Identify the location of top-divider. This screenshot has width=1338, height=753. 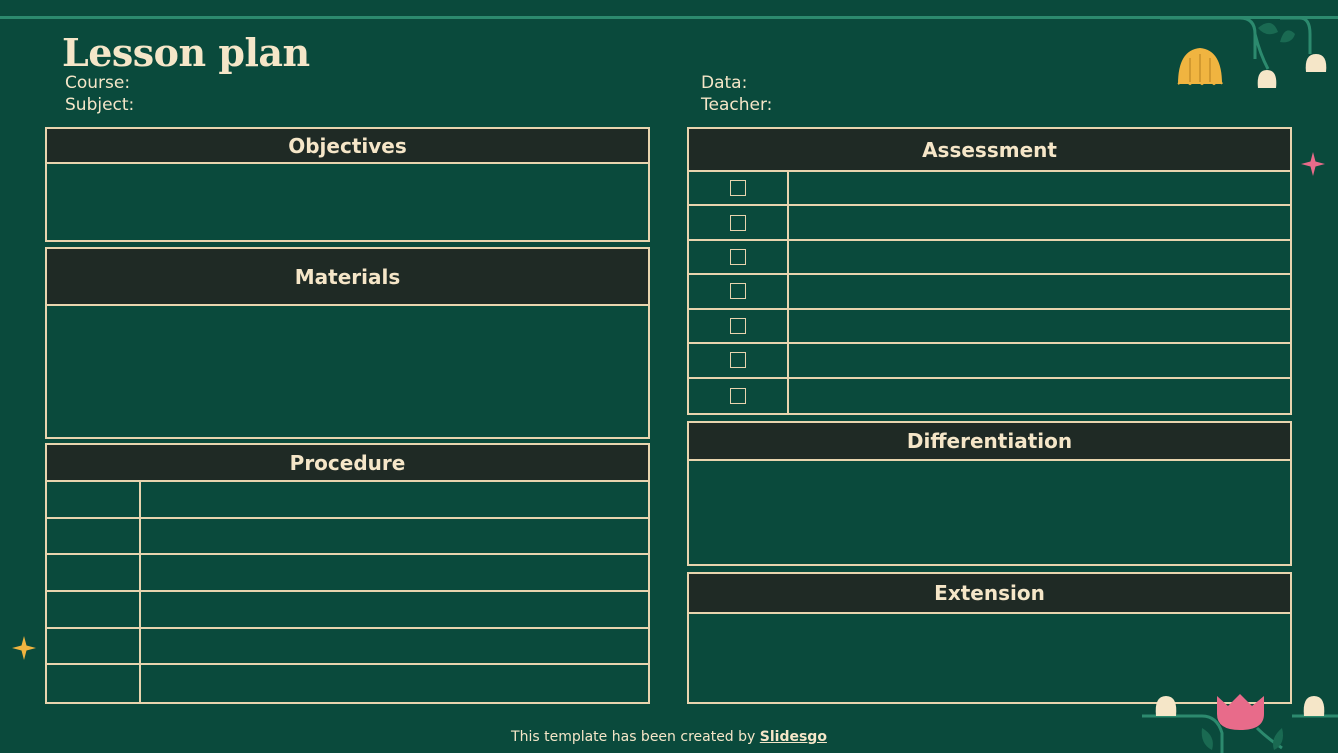
(669, 17).